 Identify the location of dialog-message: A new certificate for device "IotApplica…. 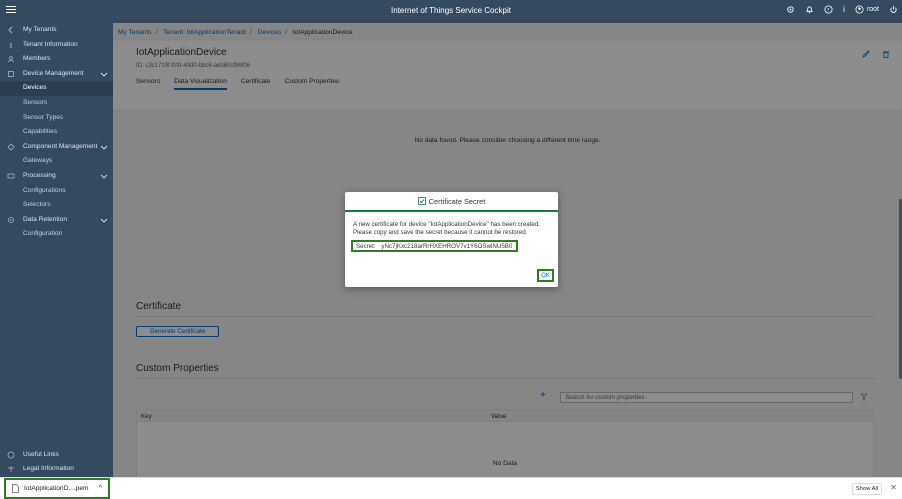
(447, 228).